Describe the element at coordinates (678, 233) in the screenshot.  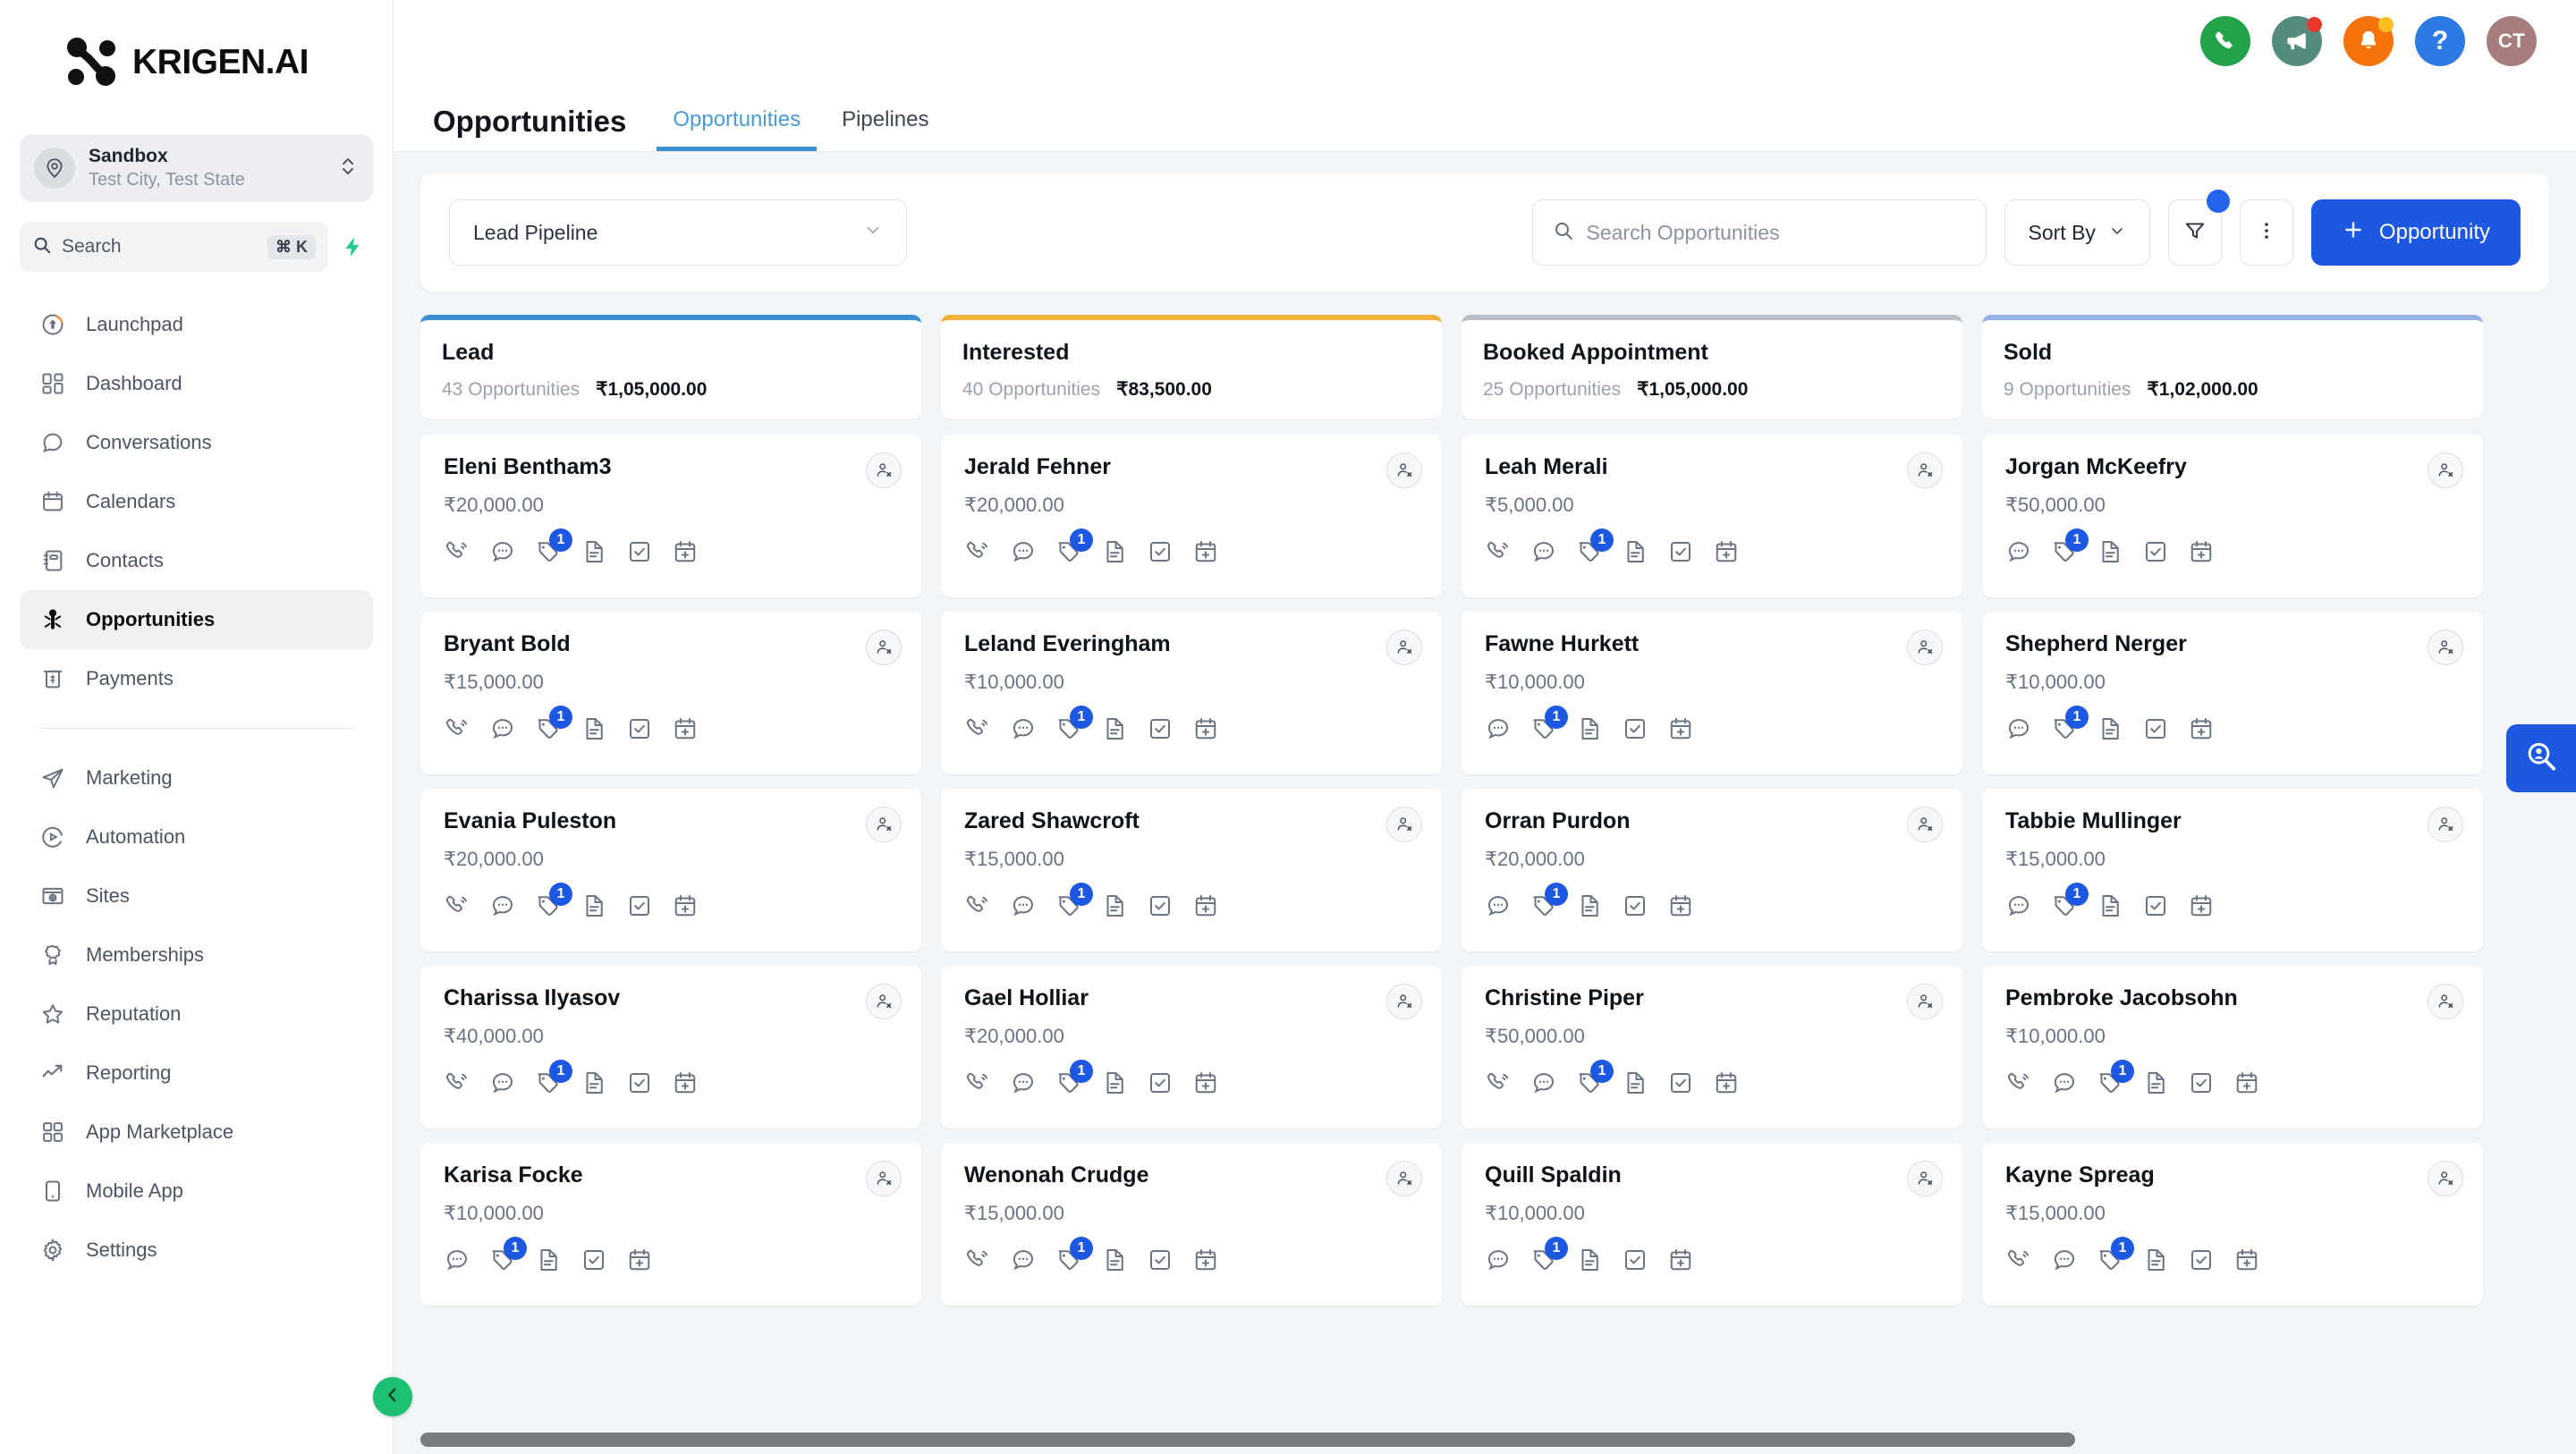
I see `pipeline-select: Lead Pipeline` at that location.